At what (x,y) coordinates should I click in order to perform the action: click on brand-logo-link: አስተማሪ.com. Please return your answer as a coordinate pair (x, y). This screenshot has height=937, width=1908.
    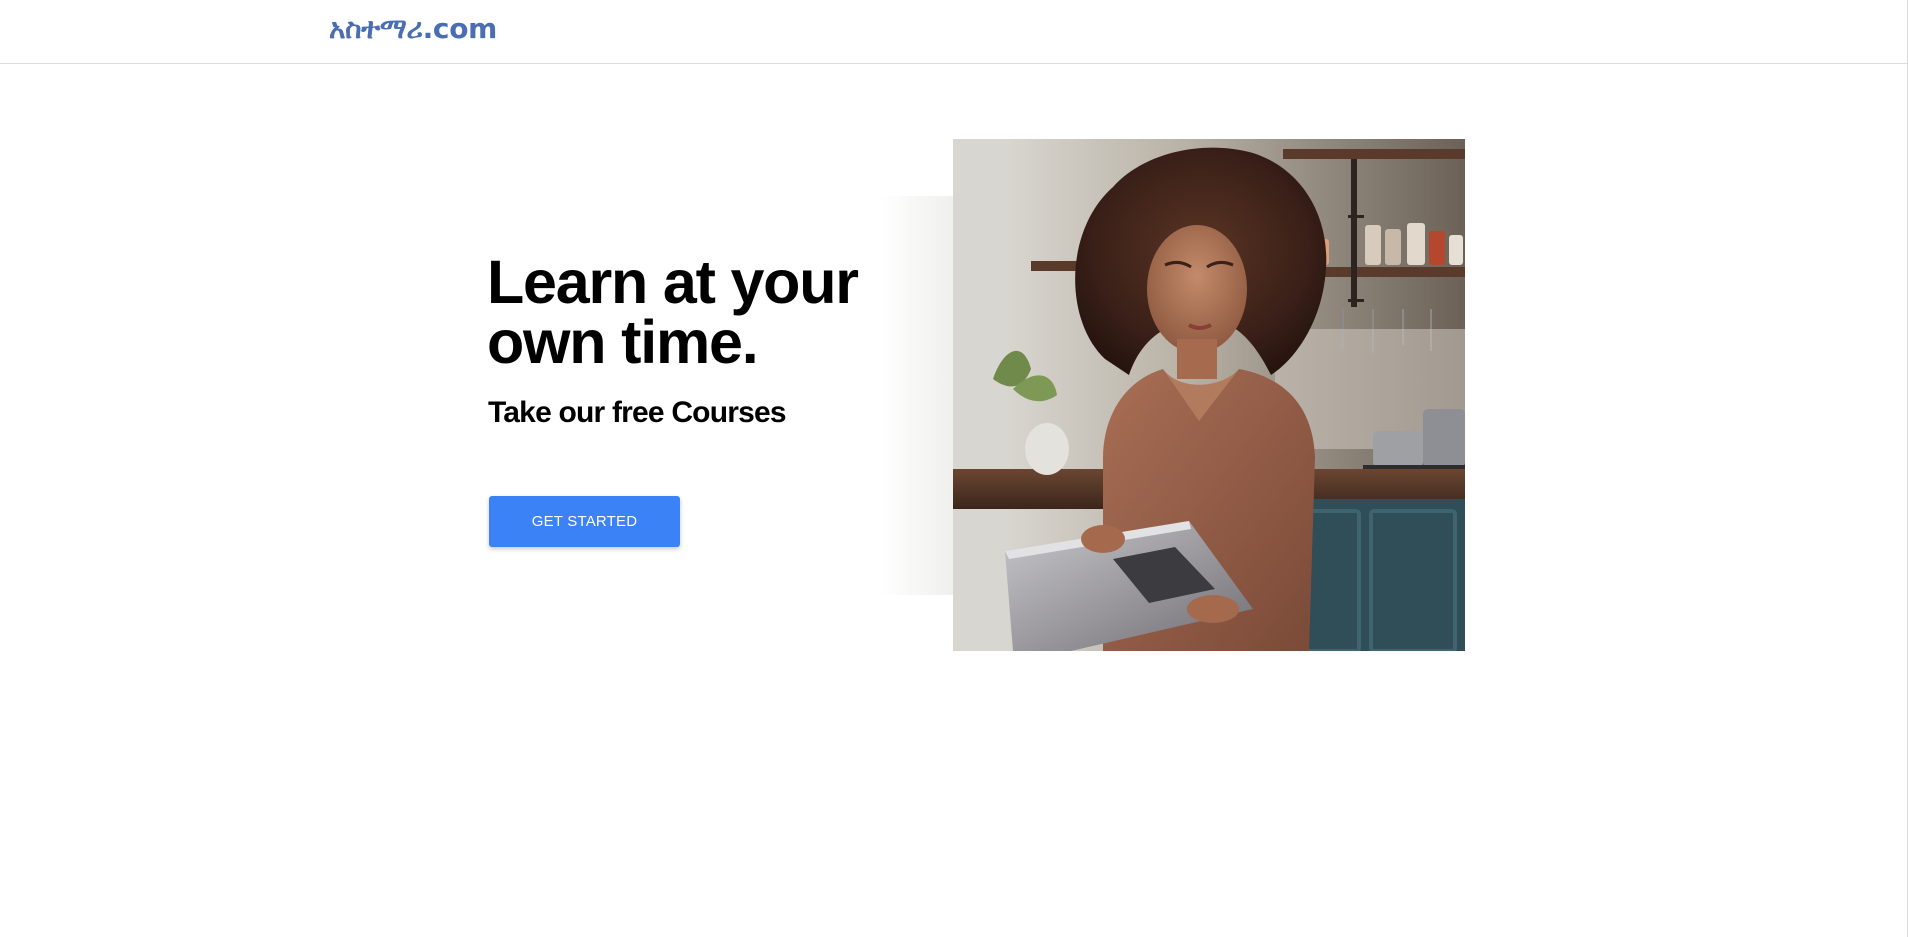
    Looking at the image, I should click on (413, 29).